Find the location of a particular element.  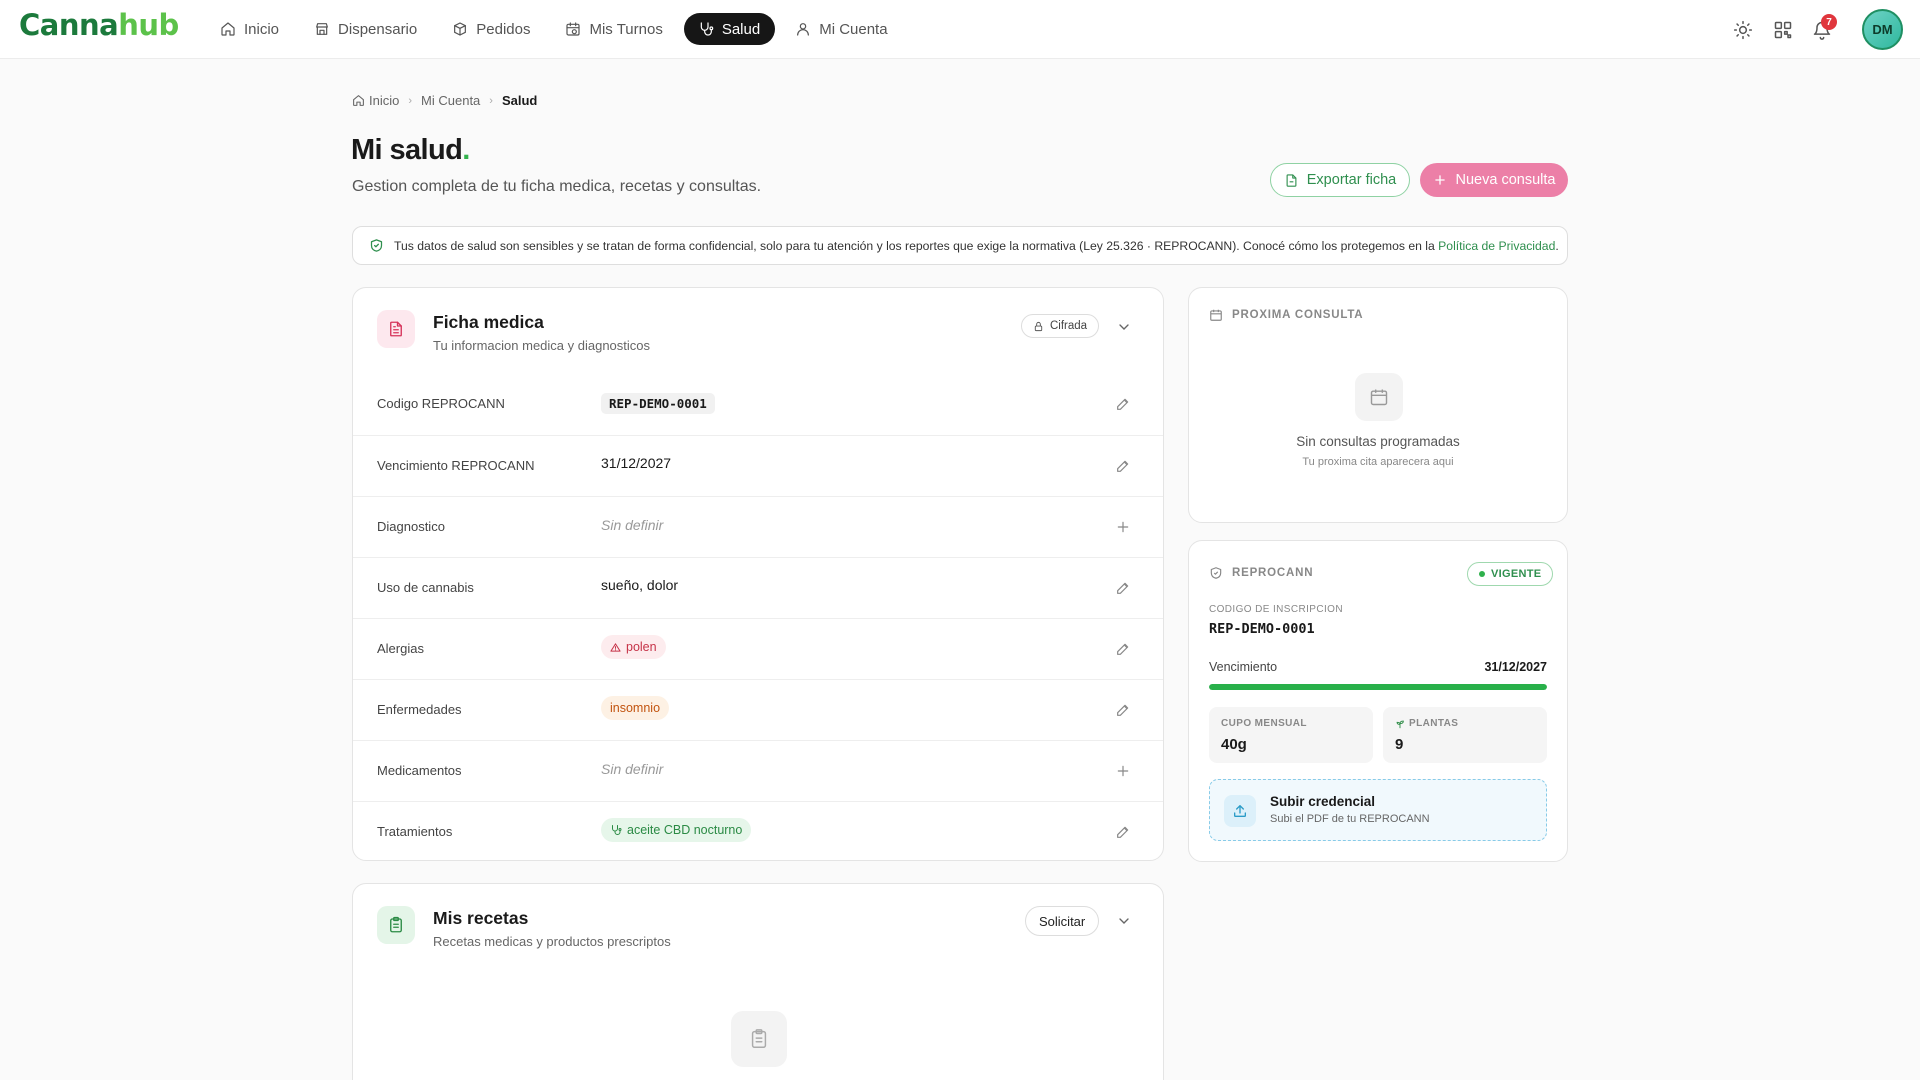

sprout-icon is located at coordinates (1400, 724).